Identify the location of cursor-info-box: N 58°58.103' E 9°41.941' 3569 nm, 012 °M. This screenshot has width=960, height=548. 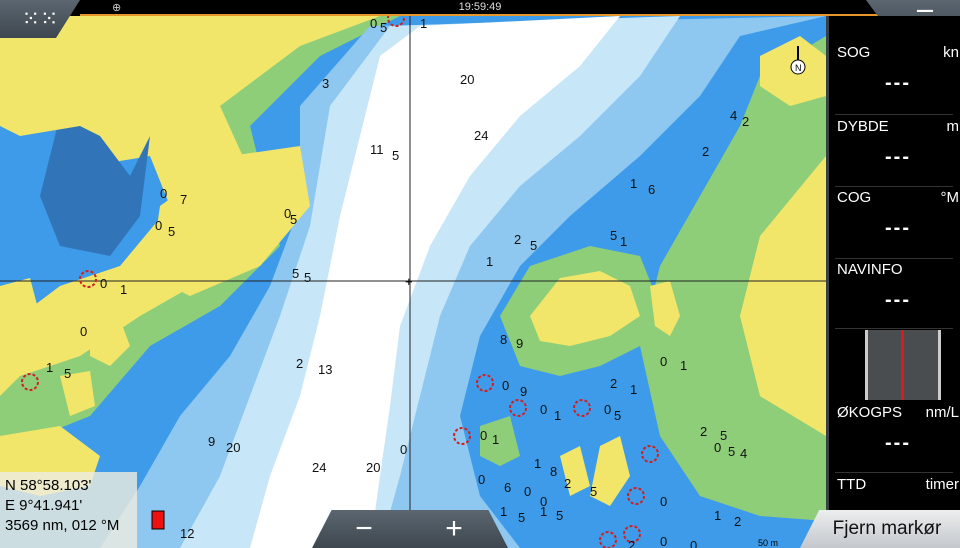
(68, 510).